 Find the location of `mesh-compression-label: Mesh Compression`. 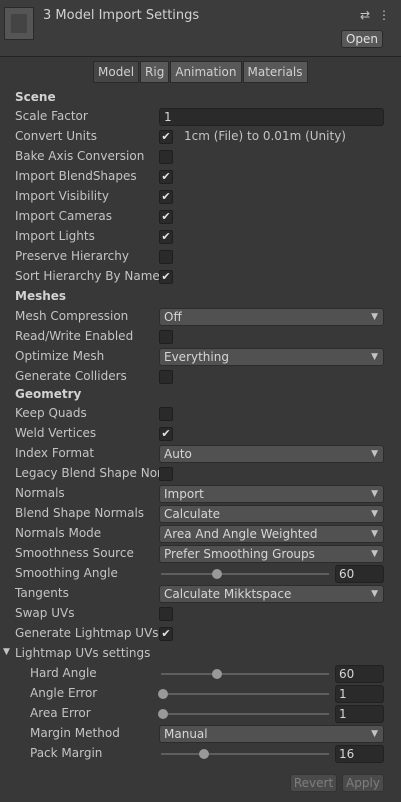

mesh-compression-label: Mesh Compression is located at coordinates (72, 316).